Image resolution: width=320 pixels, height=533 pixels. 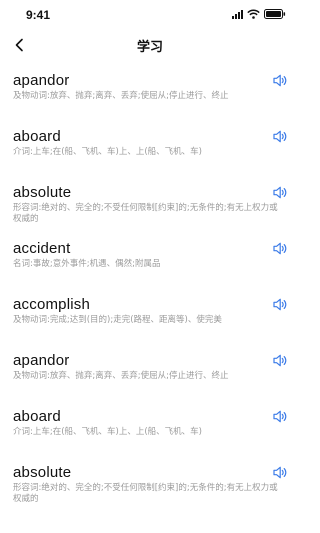 I want to click on cellular-signal-icon, so click(x=237, y=14).